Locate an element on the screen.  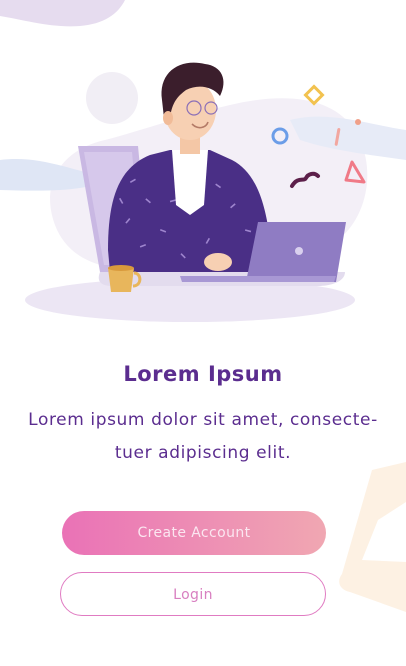
corner-blob-shape is located at coordinates (62, 13).